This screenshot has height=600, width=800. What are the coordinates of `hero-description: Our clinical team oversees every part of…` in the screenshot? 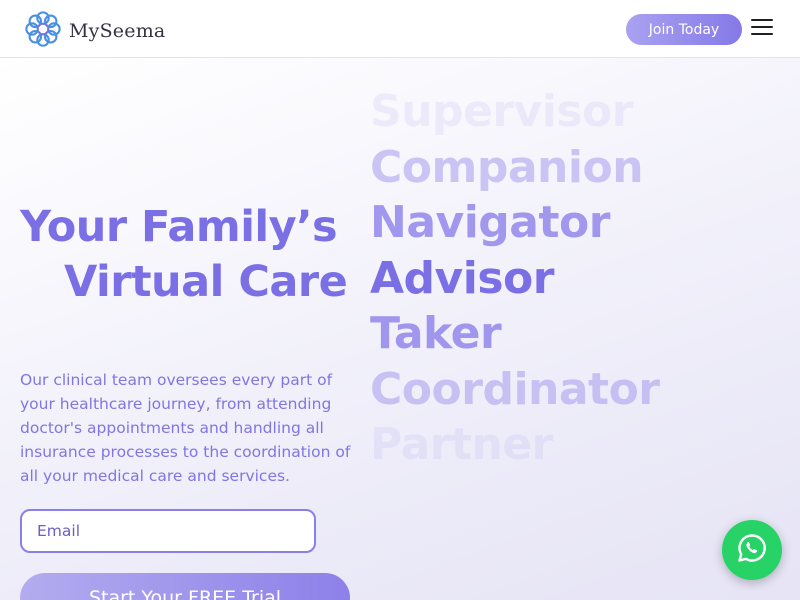 It's located at (185, 428).